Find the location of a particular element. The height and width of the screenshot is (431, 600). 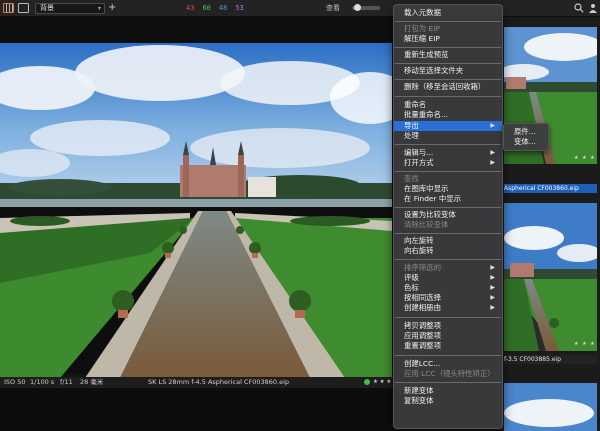

menu-item-unpack-eip: 解压缩 EIP is located at coordinates (448, 39).